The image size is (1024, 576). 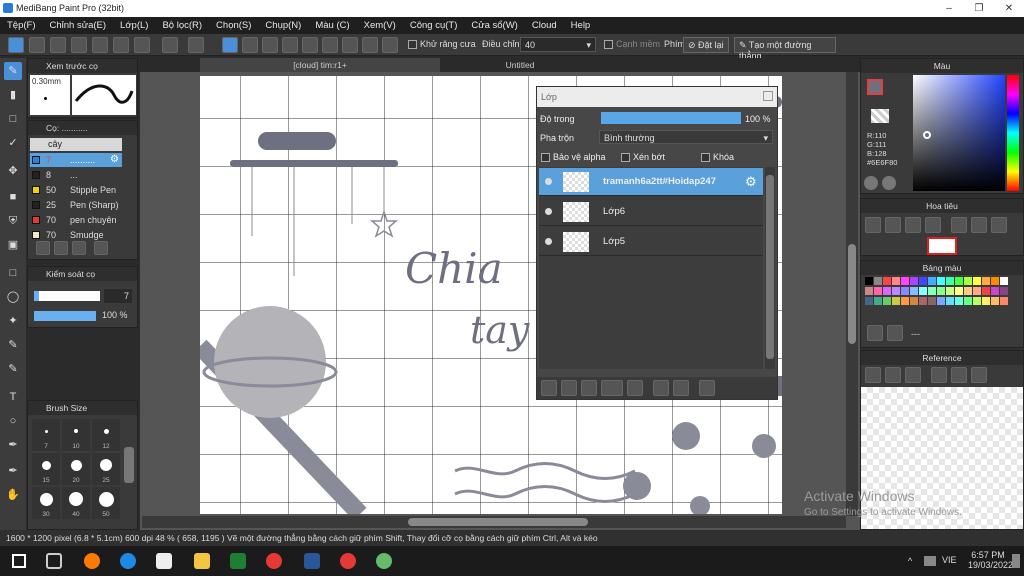 I want to click on fill-rect-tool-icon: ■, so click(x=13, y=197).